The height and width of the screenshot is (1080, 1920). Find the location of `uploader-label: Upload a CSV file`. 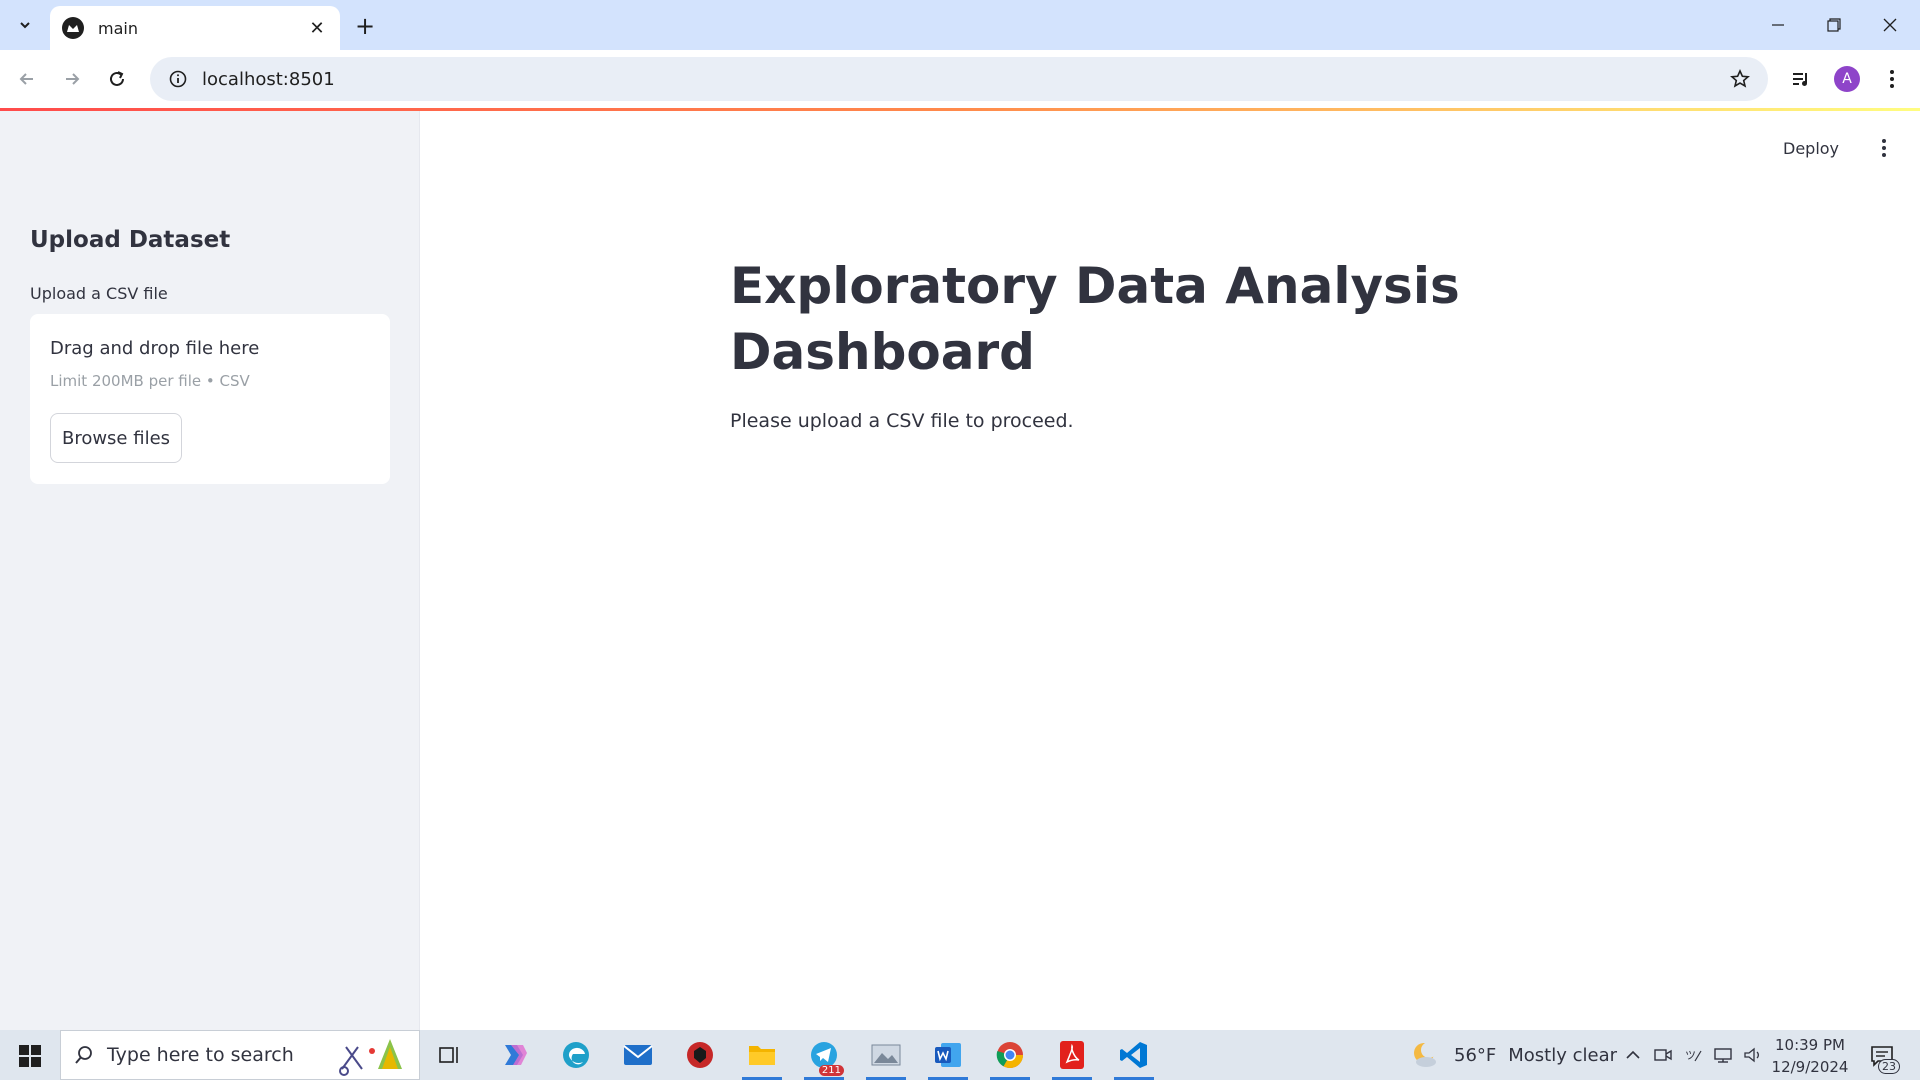

uploader-label: Upload a CSV file is located at coordinates (99, 293).